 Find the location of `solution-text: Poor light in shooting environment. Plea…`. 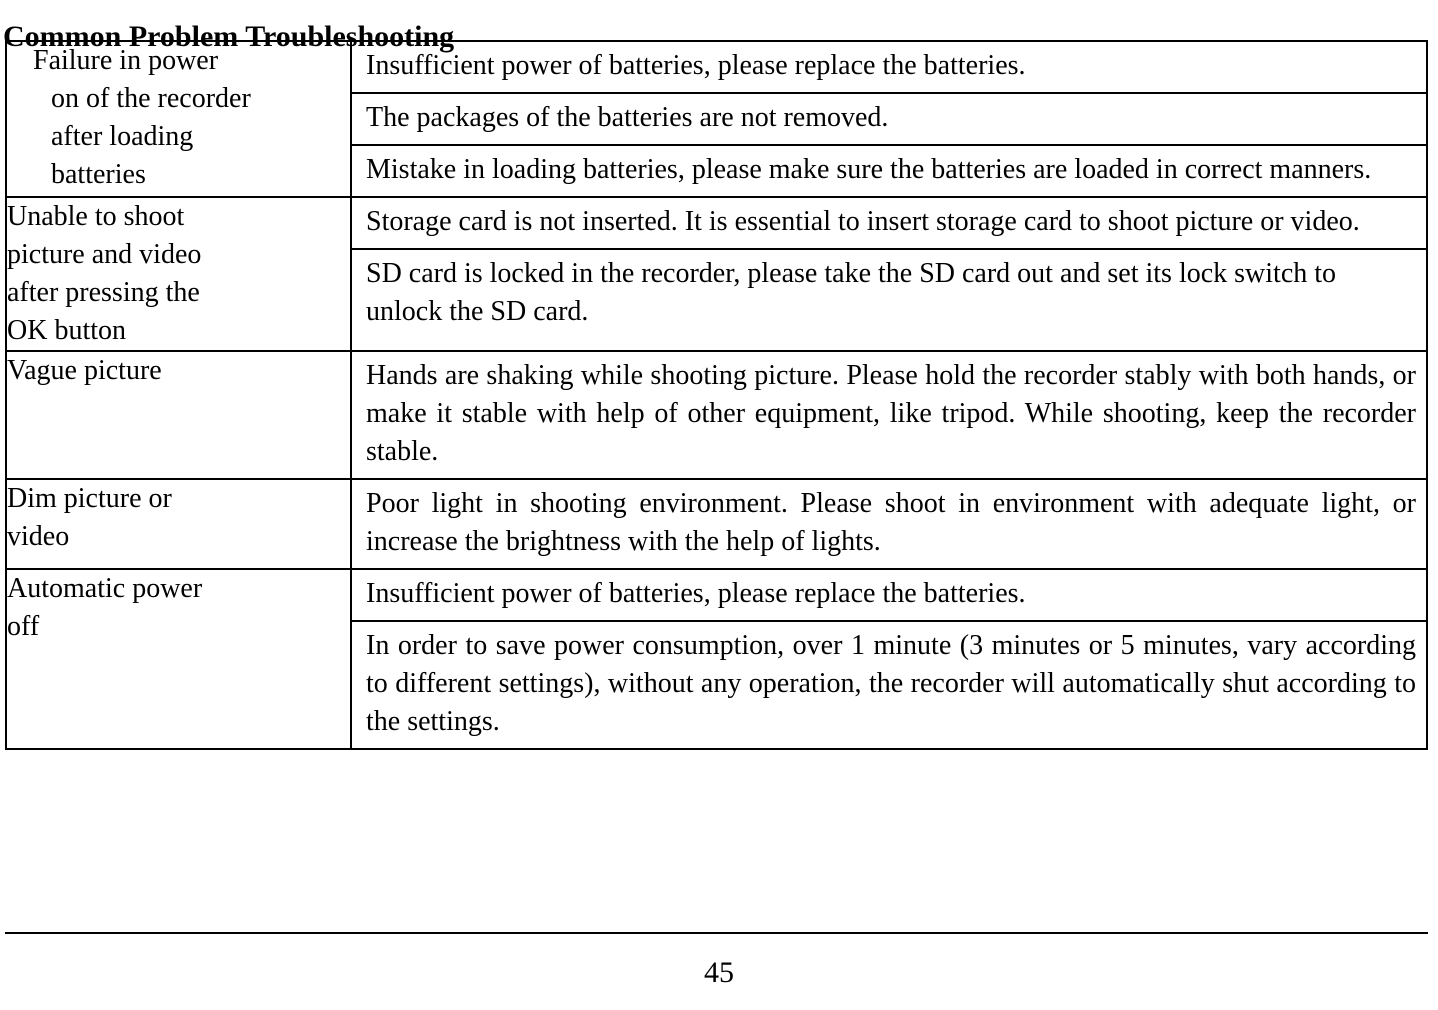

solution-text: Poor light in shooting environment. Plea… is located at coordinates (891, 522).